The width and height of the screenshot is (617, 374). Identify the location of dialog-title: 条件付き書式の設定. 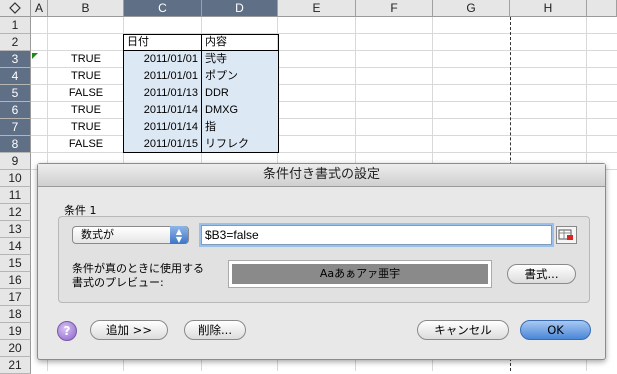
(321, 175).